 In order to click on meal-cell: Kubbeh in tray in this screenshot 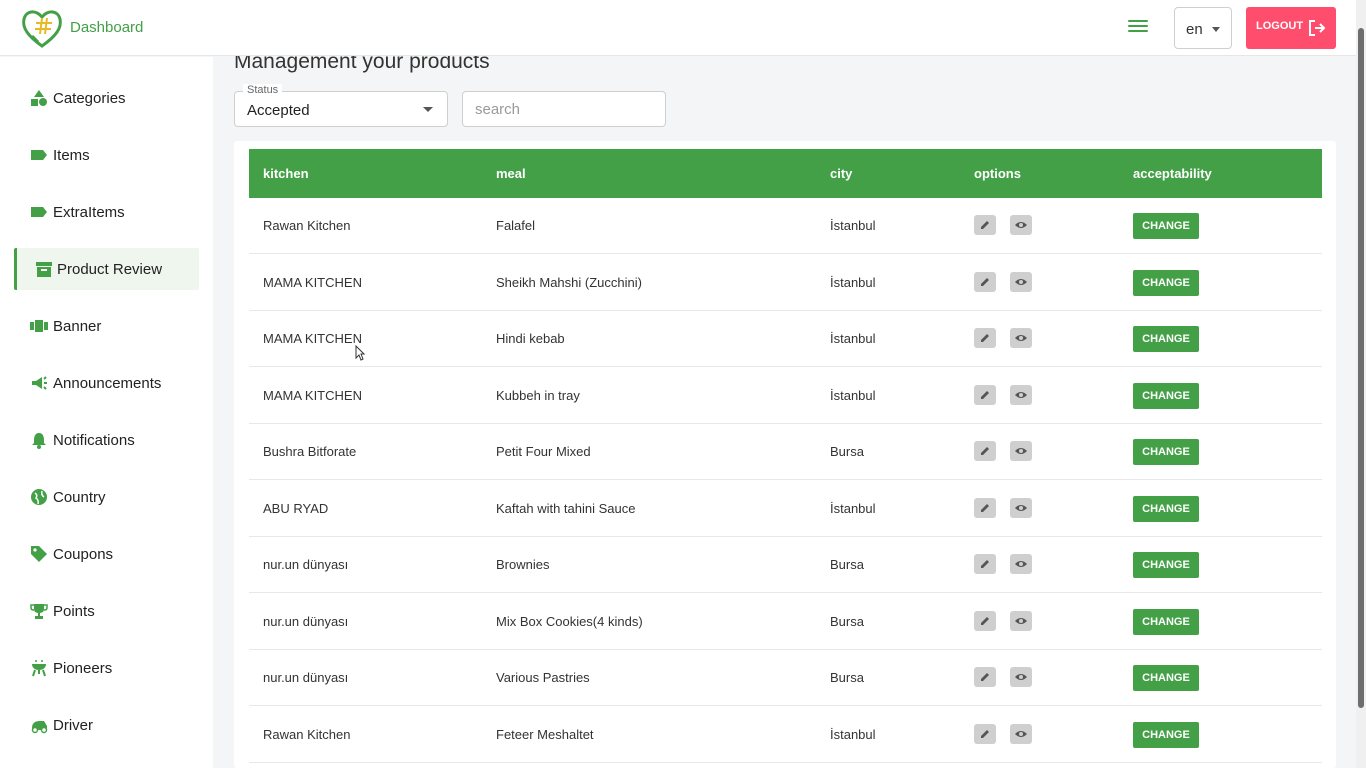, I will do `click(538, 395)`.